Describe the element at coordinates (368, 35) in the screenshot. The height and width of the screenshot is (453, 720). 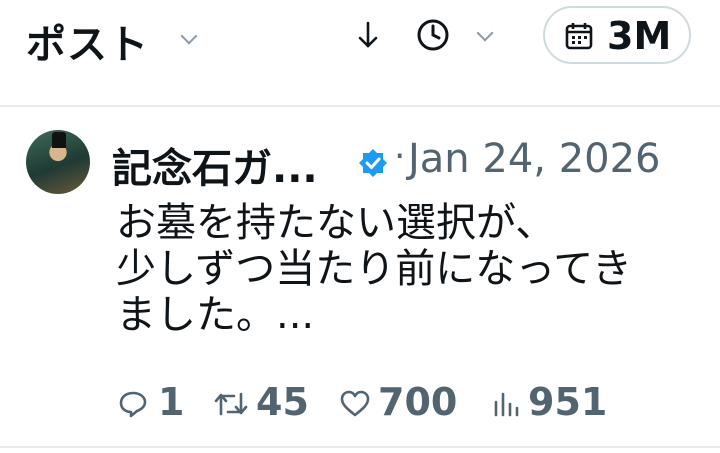
I see `arrow-down-icon` at that location.